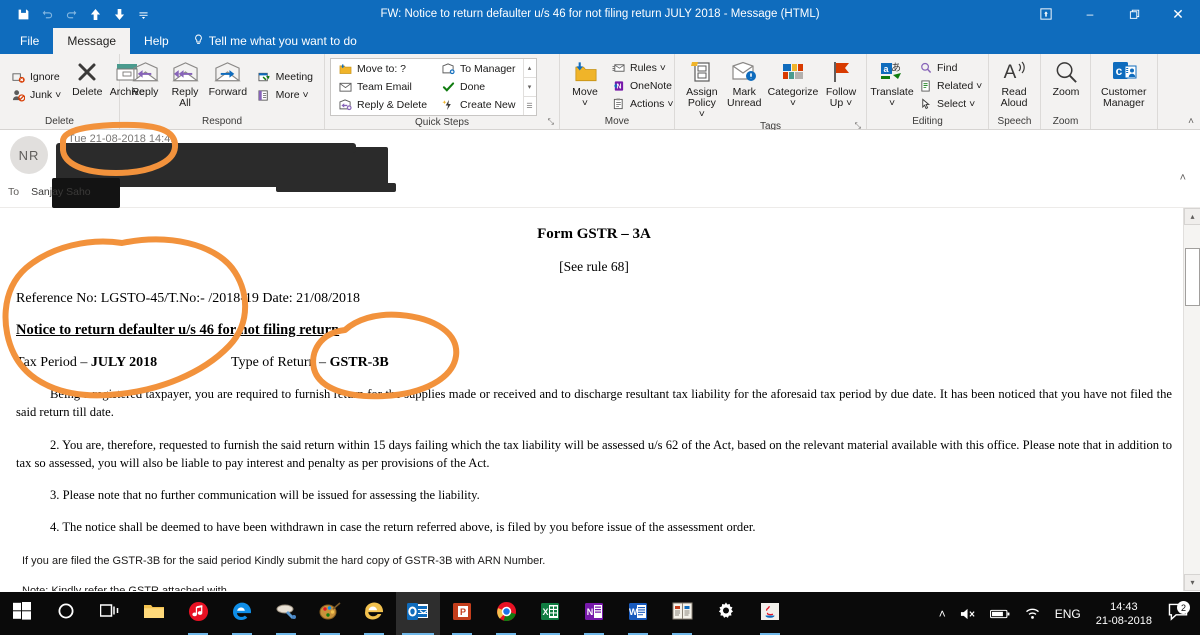 This screenshot has width=1200, height=635. What do you see at coordinates (442, 122) in the screenshot?
I see `group-title-quick-steps-label: Quick Steps` at bounding box center [442, 122].